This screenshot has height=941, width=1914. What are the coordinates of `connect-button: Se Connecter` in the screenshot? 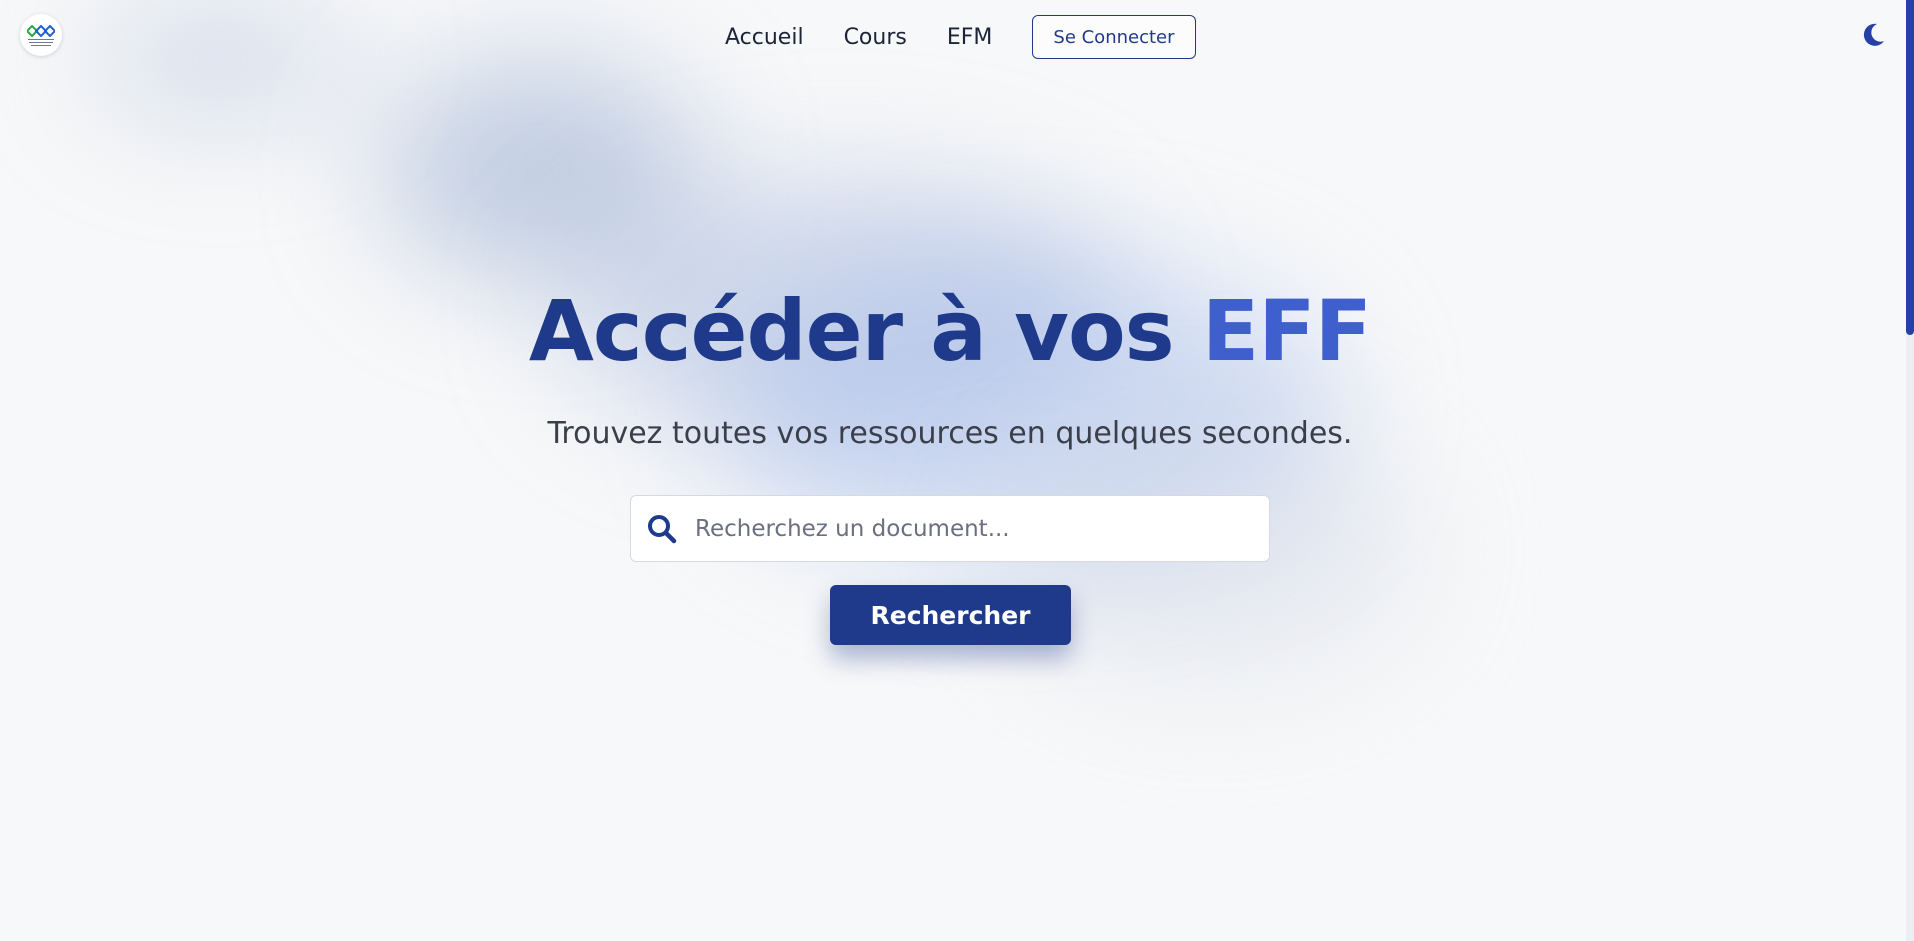 It's located at (1114, 37).